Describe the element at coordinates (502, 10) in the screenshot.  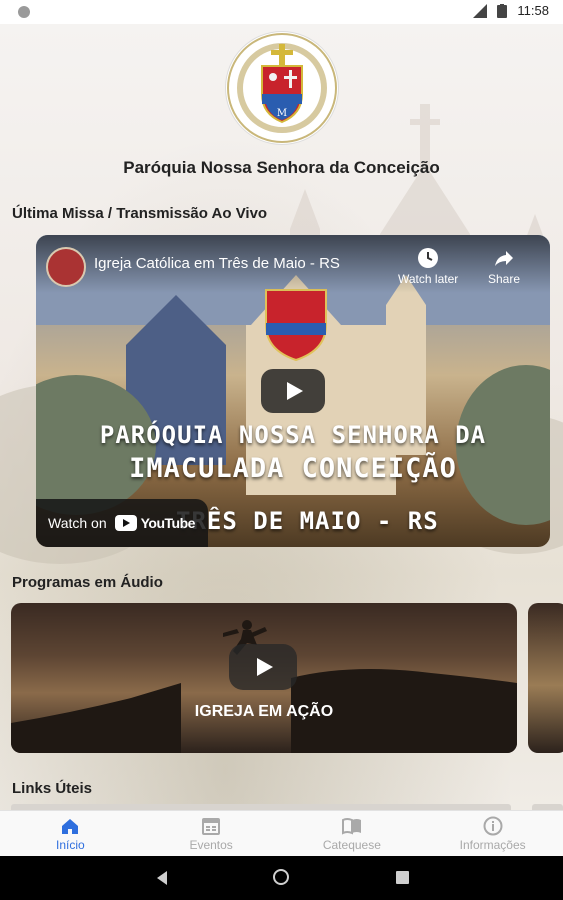
I see `battery-icon` at that location.